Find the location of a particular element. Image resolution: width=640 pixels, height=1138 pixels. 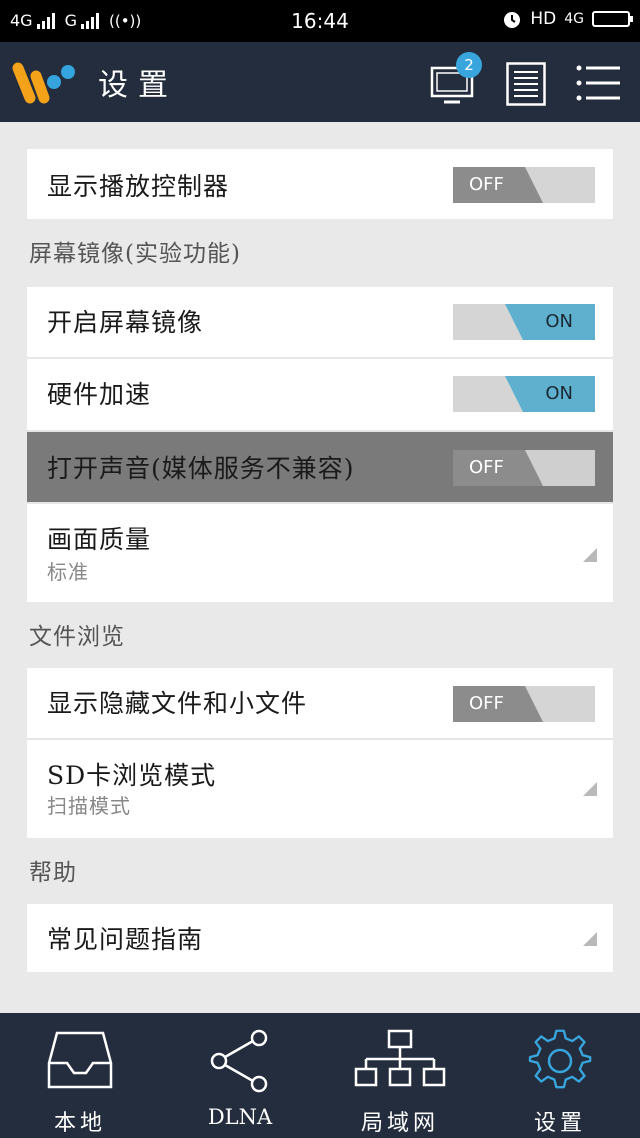

nav-label: 设置 is located at coordinates (559, 1123).